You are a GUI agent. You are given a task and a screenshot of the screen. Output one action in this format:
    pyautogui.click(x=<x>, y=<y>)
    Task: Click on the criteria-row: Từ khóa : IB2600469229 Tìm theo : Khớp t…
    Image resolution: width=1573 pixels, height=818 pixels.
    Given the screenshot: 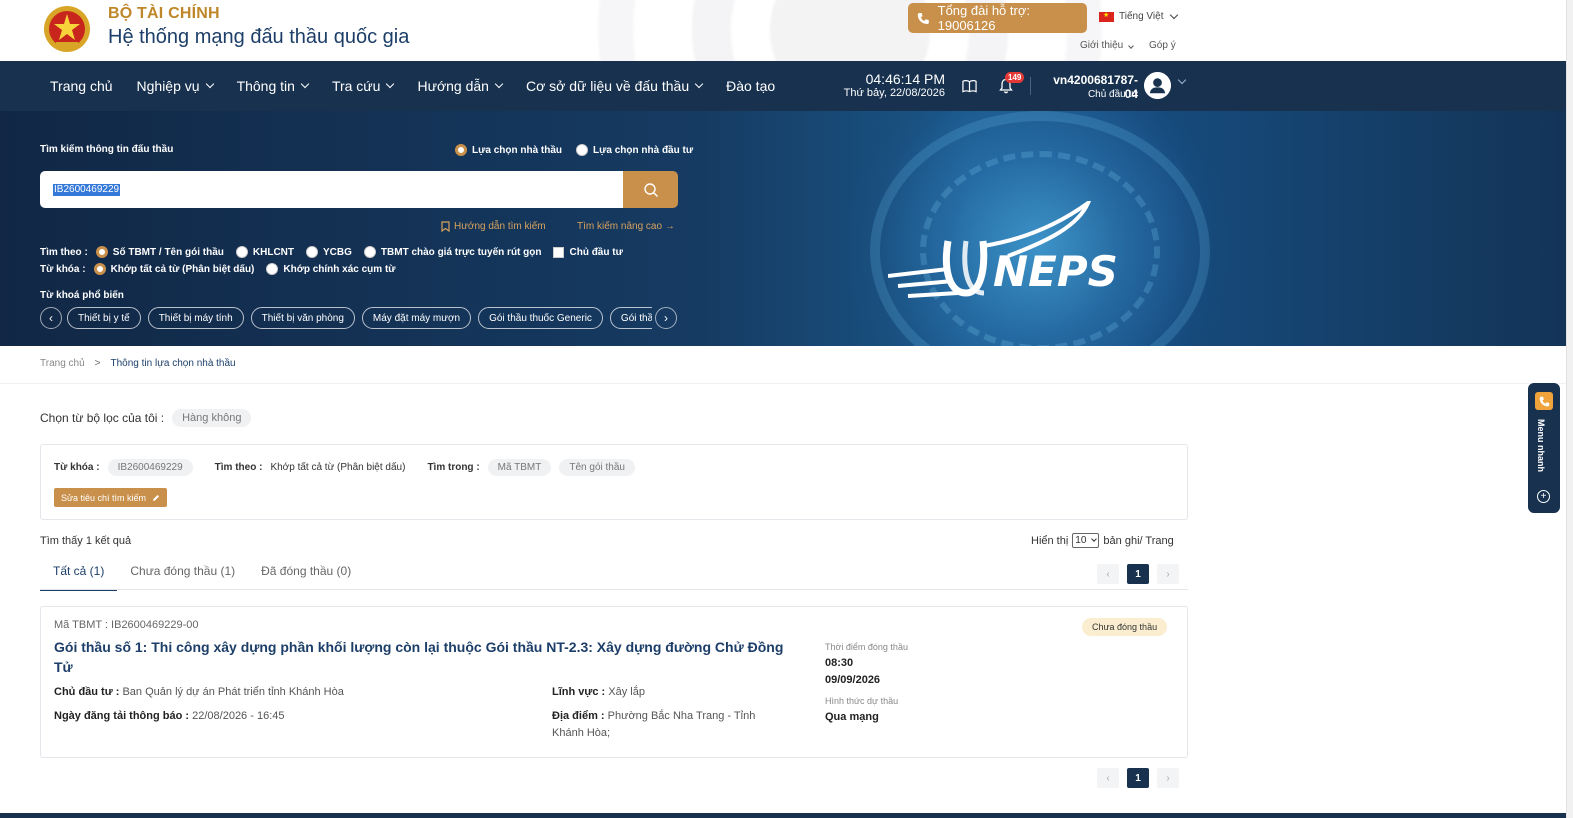 What is the action you would take?
    pyautogui.click(x=344, y=467)
    